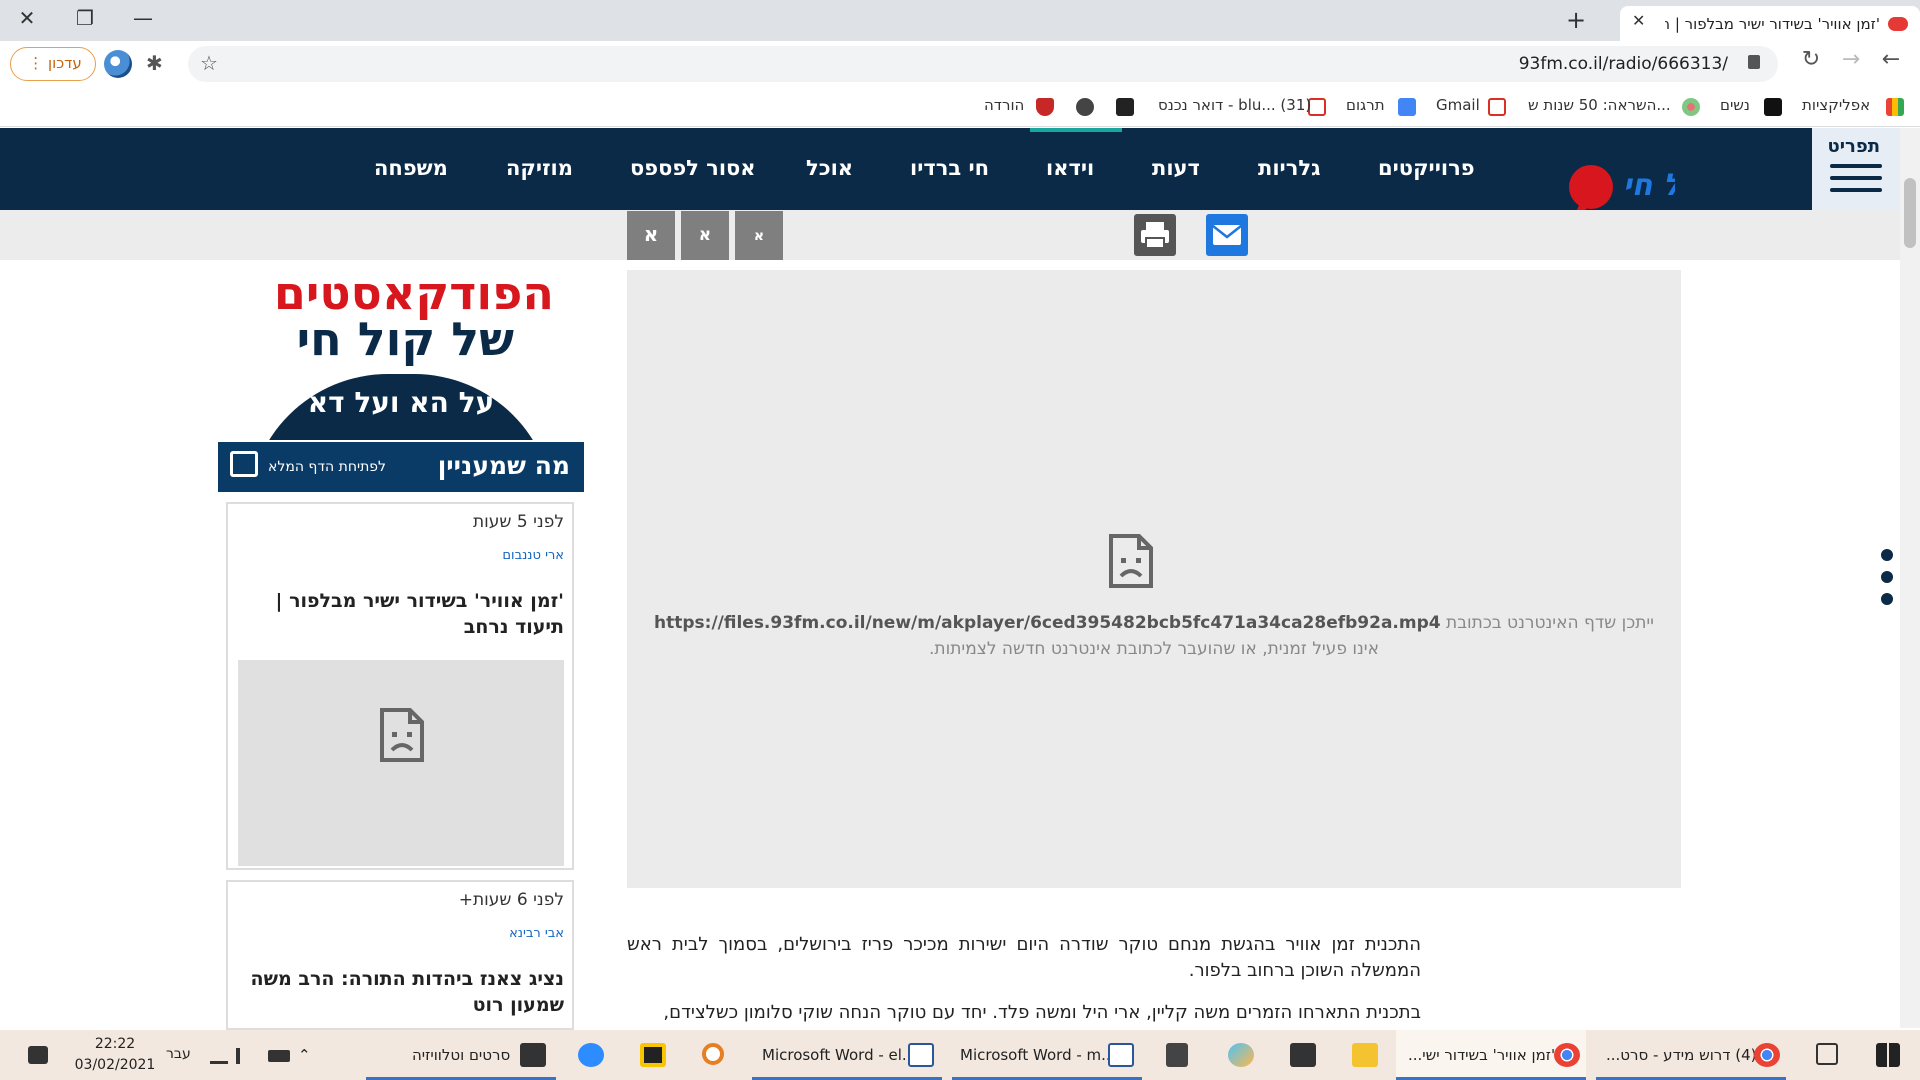 Image resolution: width=1920 pixels, height=1080 pixels. I want to click on nav-galleries: גלריות, so click(1289, 168).